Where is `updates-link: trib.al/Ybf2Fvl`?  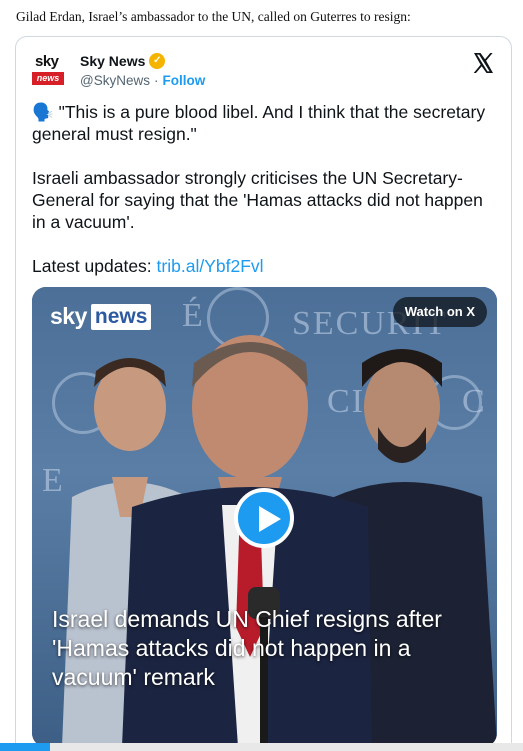
updates-link: trib.al/Ybf2Fvl is located at coordinates (210, 266).